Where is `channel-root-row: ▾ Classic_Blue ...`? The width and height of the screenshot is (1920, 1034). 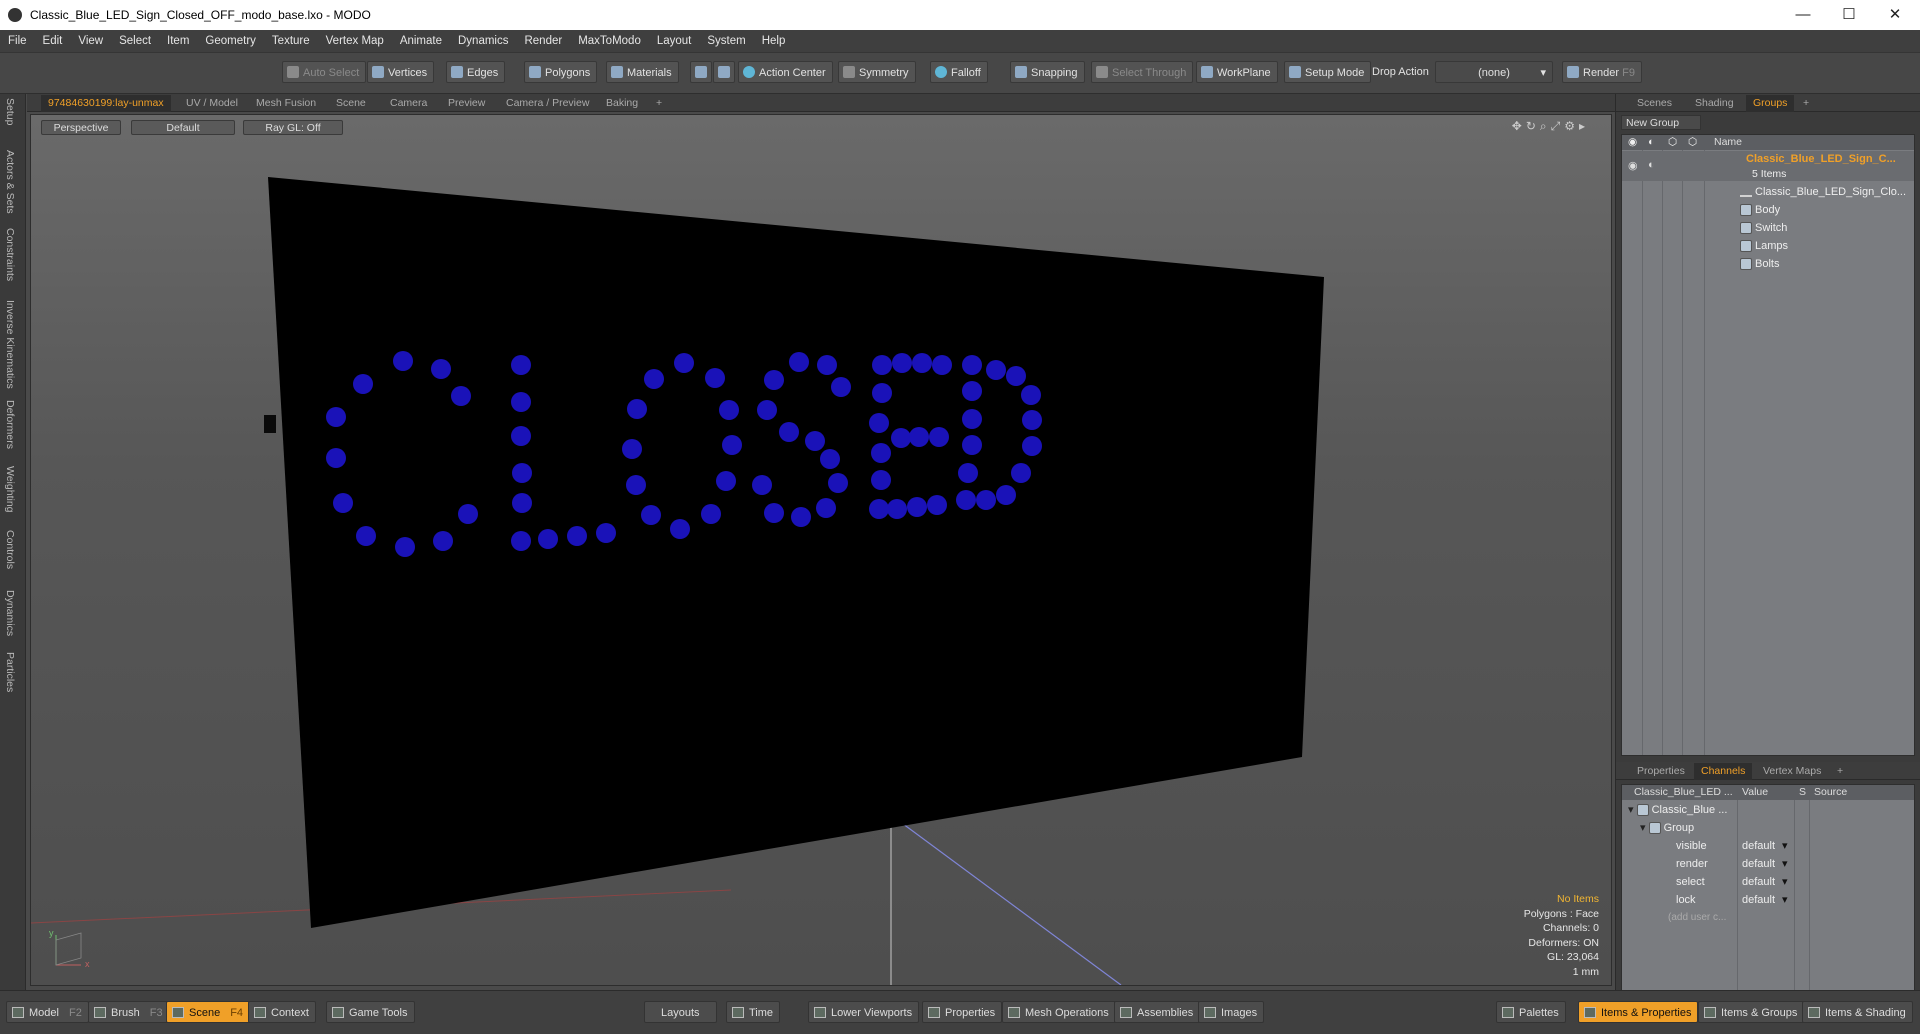 channel-root-row: ▾ Classic_Blue ... is located at coordinates (1677, 810).